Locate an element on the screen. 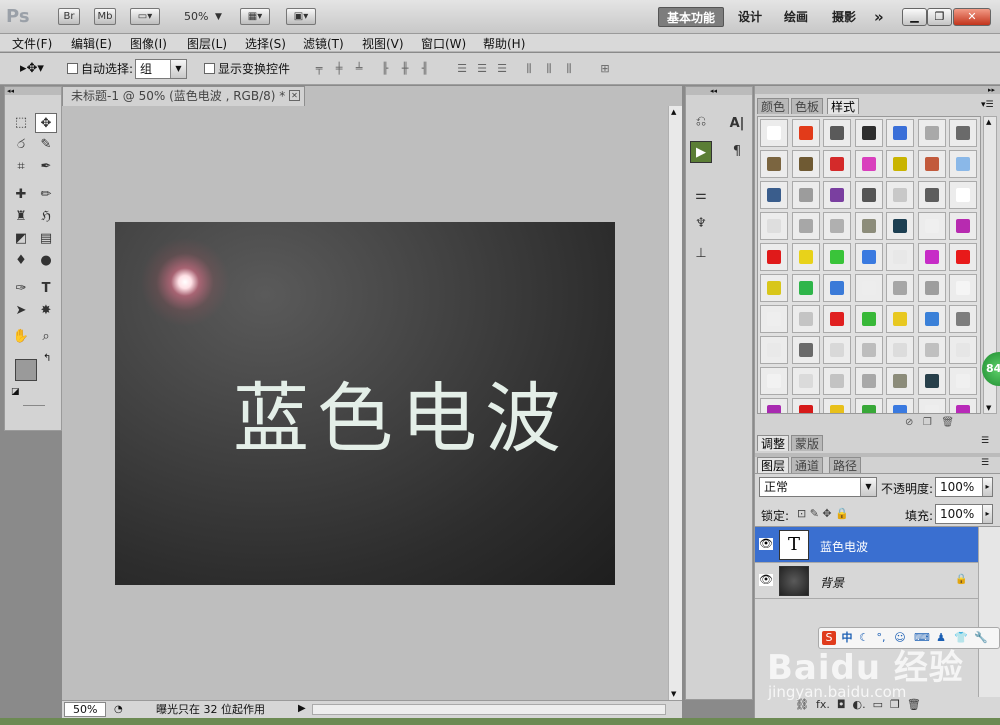 The image size is (1000, 725). path-select-tool-icon: ➤ is located at coordinates (21, 311).